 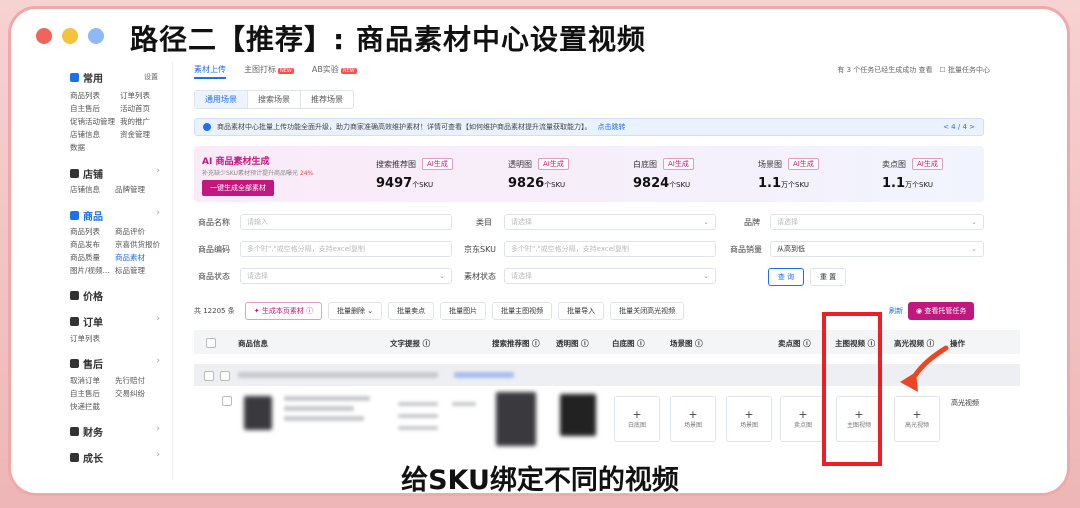 What do you see at coordinates (828, 277) in the screenshot?
I see `reset-button: 重 置` at bounding box center [828, 277].